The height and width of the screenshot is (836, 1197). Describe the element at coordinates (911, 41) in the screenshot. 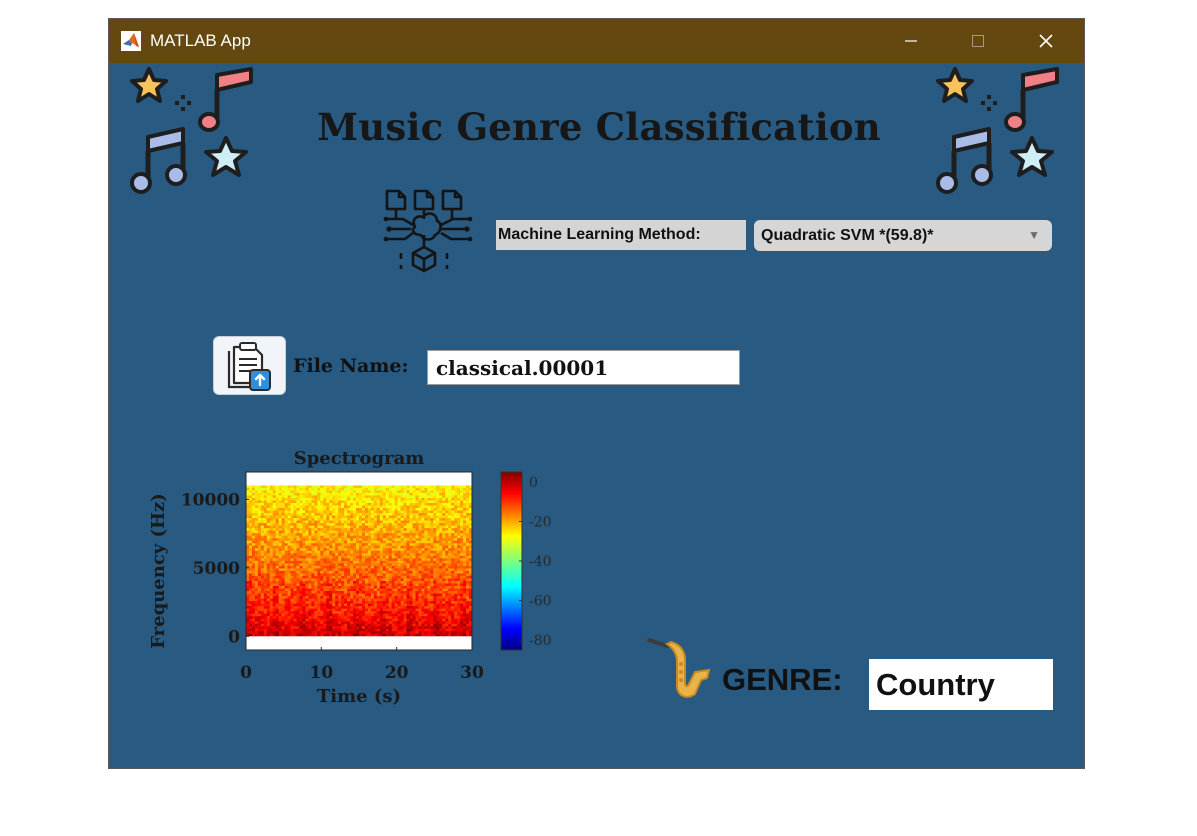

I see `minimize-button` at that location.